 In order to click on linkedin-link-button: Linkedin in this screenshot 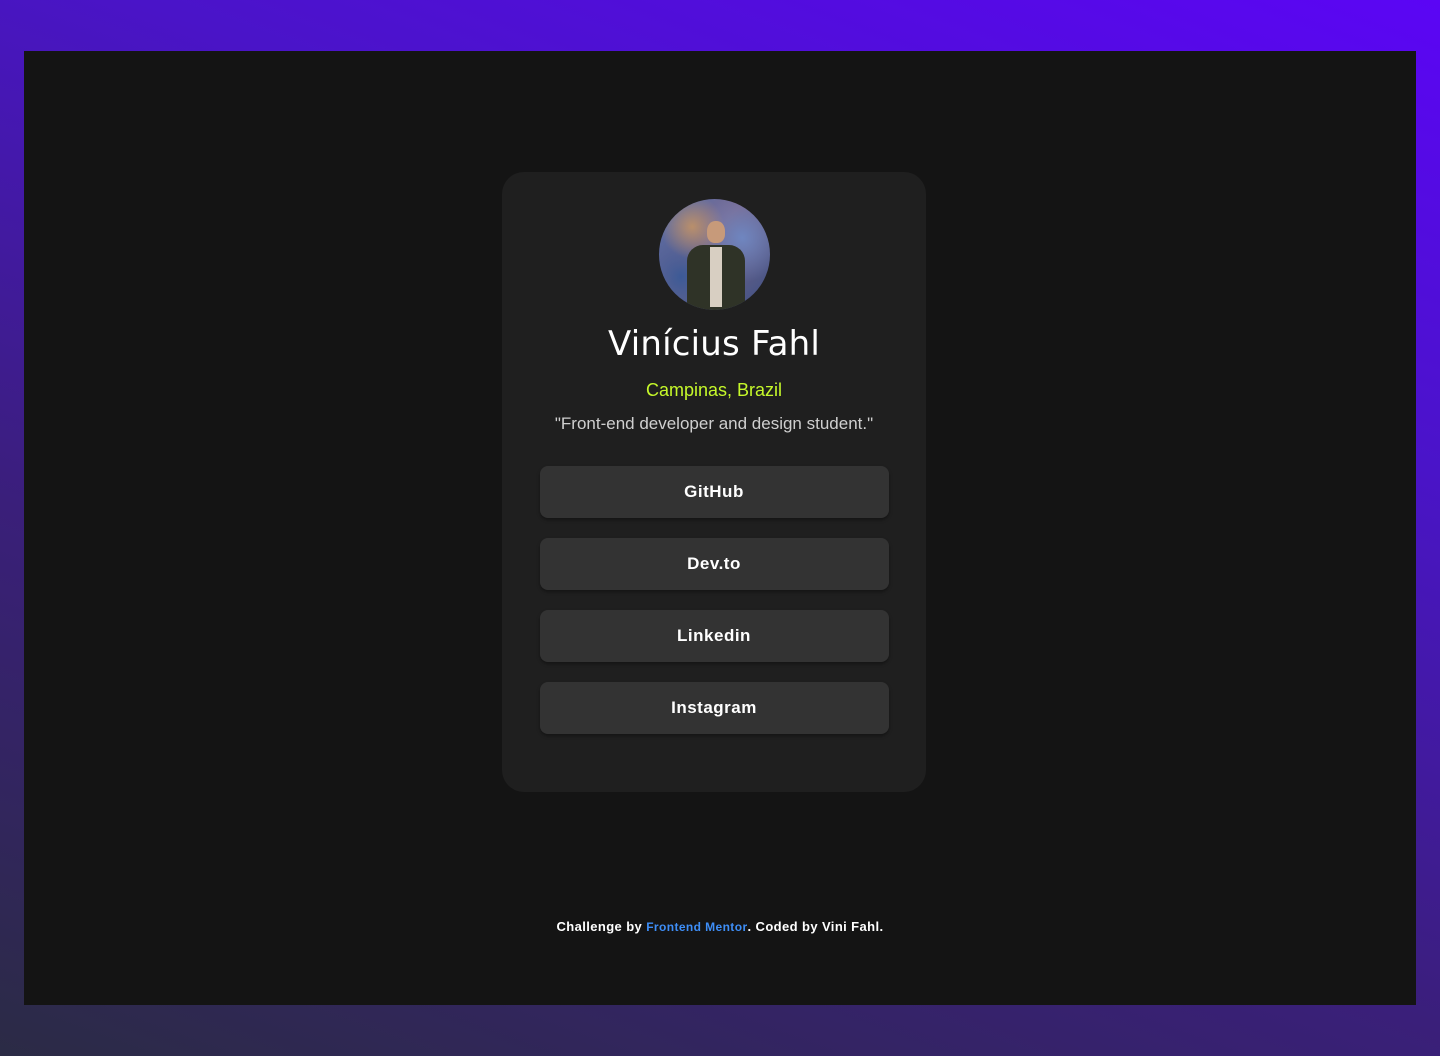, I will do `click(714, 636)`.